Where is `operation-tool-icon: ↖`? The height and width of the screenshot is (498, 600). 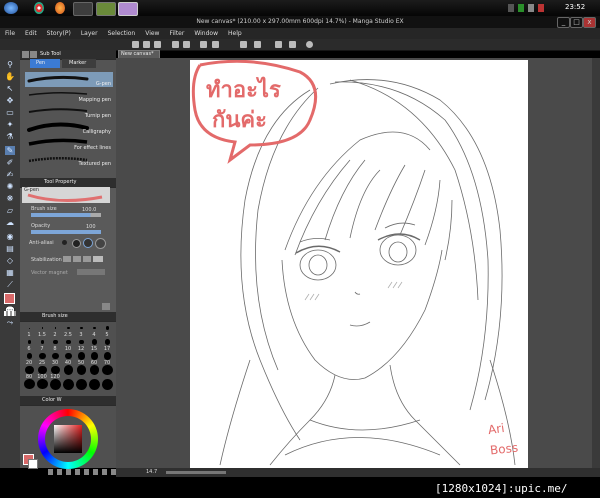
operation-tool-icon: ↖ is located at coordinates (10, 88).